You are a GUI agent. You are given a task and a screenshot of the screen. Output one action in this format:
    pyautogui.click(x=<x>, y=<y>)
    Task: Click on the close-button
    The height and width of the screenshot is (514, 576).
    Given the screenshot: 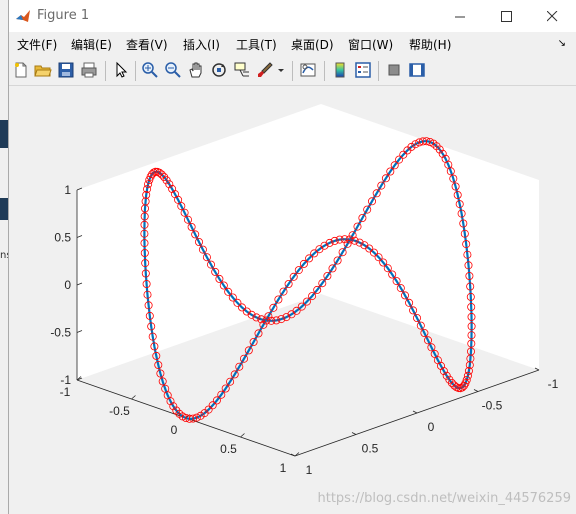 What is the action you would take?
    pyautogui.click(x=552, y=16)
    